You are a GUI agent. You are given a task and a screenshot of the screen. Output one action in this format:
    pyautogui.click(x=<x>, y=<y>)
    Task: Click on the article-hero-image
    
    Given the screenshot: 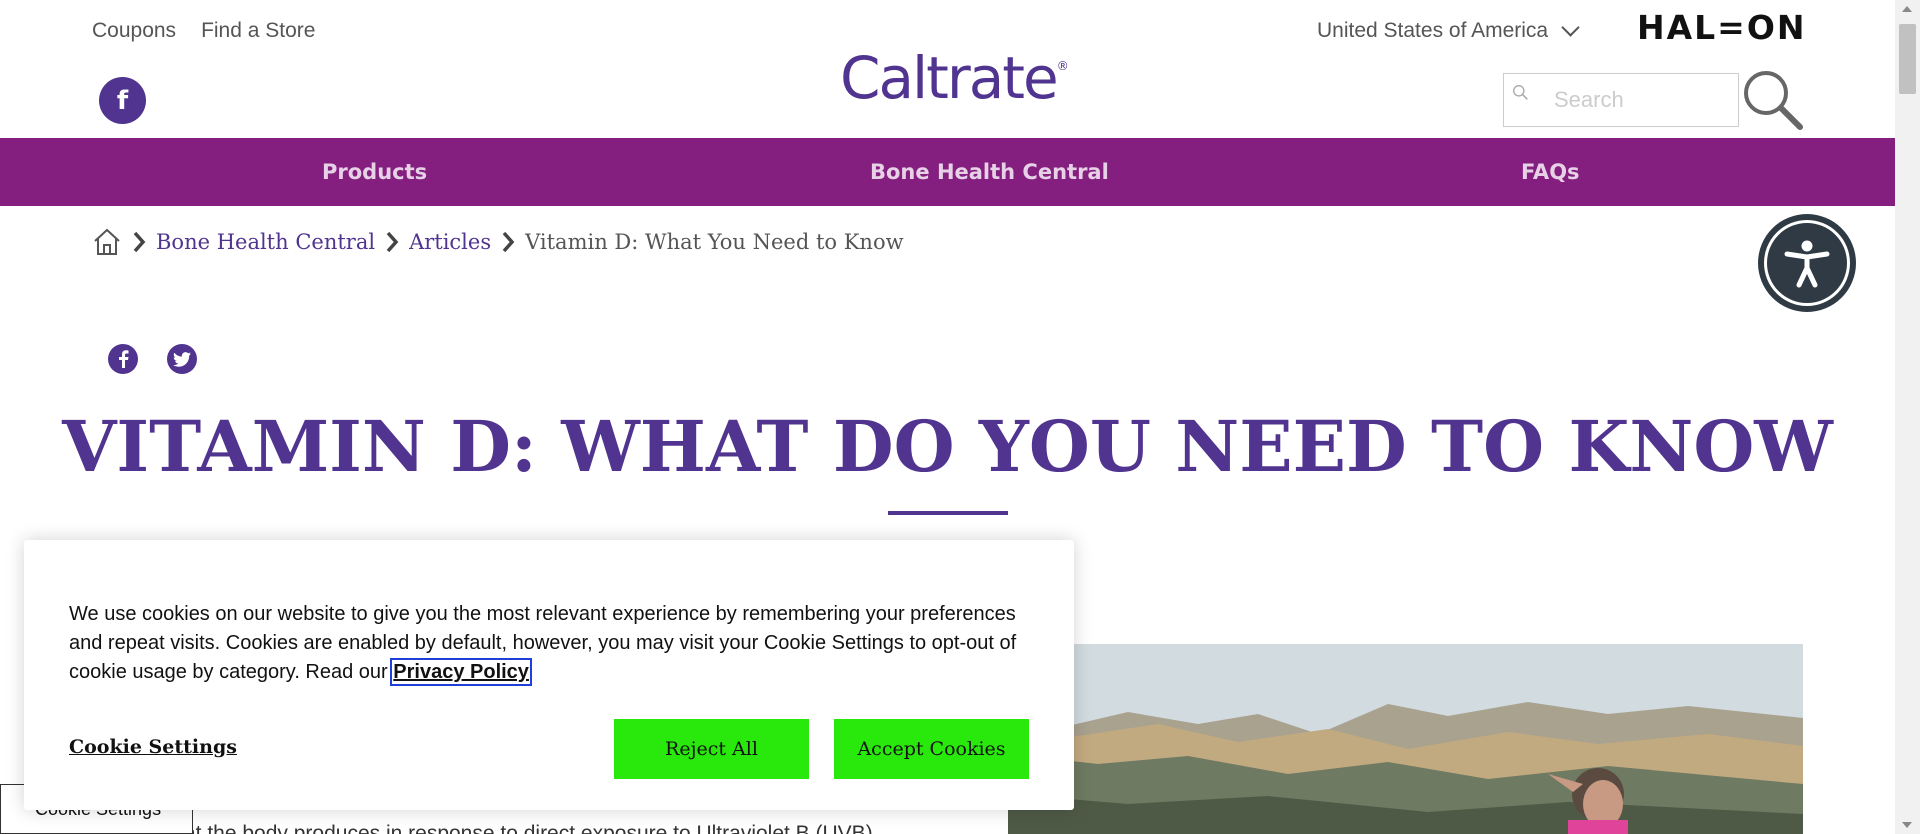 What is the action you would take?
    pyautogui.click(x=1405, y=739)
    